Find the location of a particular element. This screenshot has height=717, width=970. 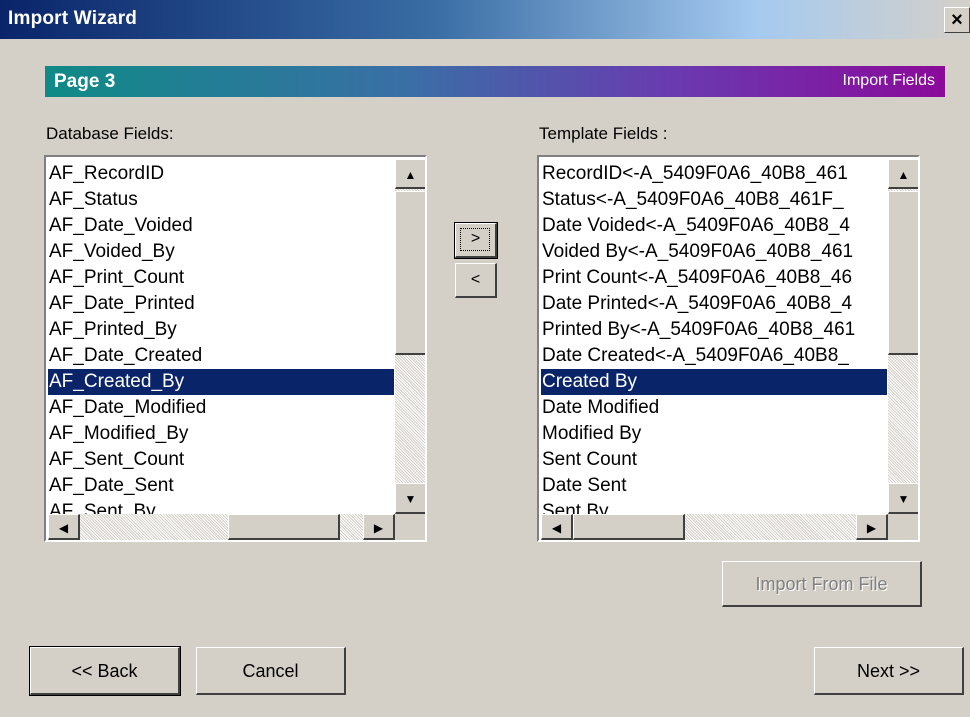

list-item: AF_Print_Count is located at coordinates (221, 278).